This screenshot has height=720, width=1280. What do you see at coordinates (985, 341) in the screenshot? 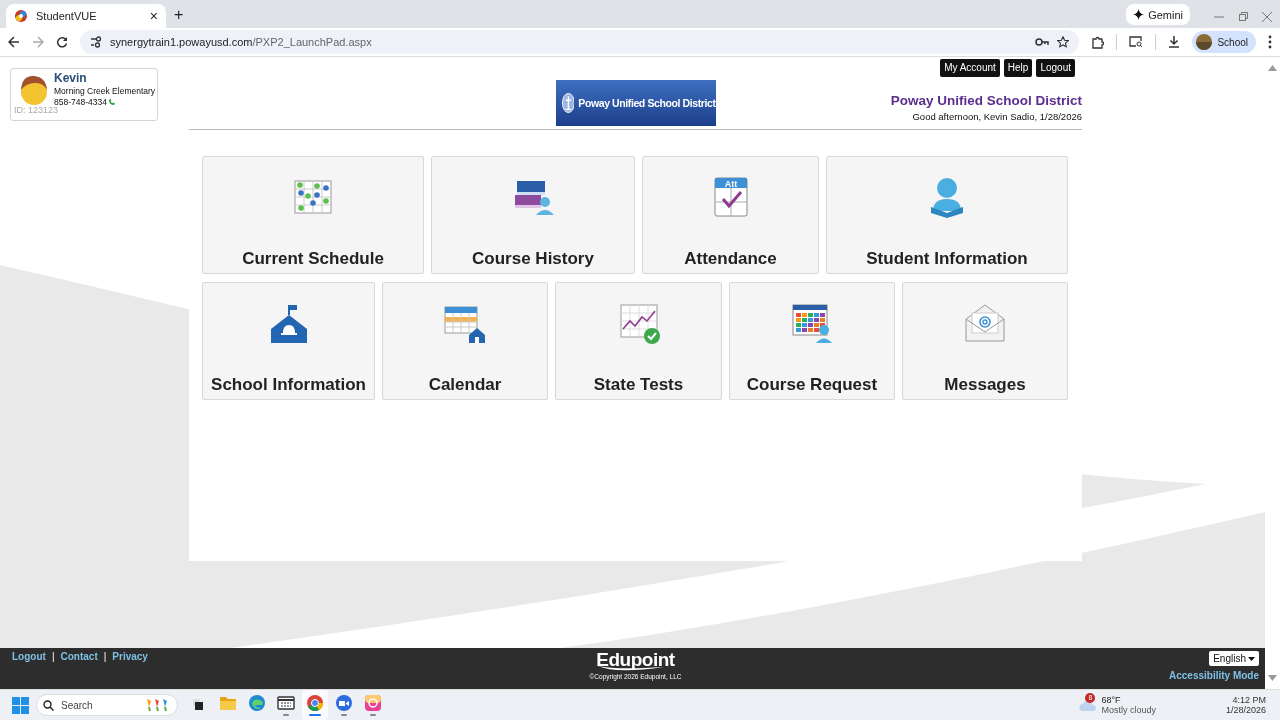
I see `launch-tile: Messages` at bounding box center [985, 341].